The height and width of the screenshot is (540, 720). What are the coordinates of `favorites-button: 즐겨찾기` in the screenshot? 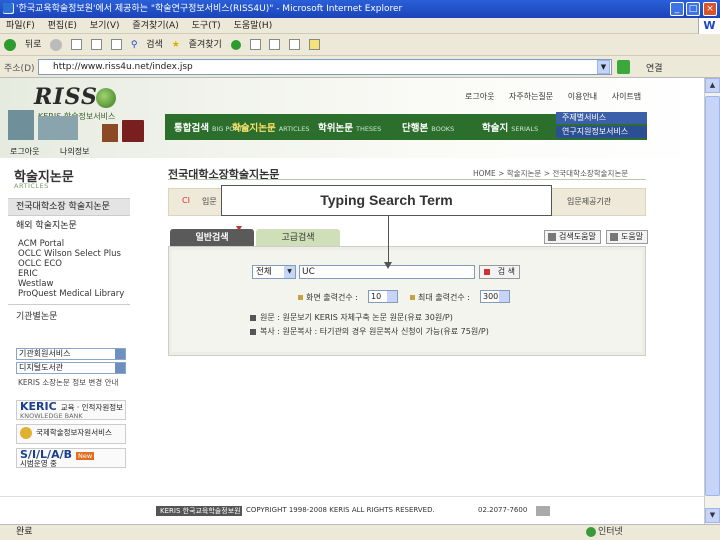 It's located at (205, 45).